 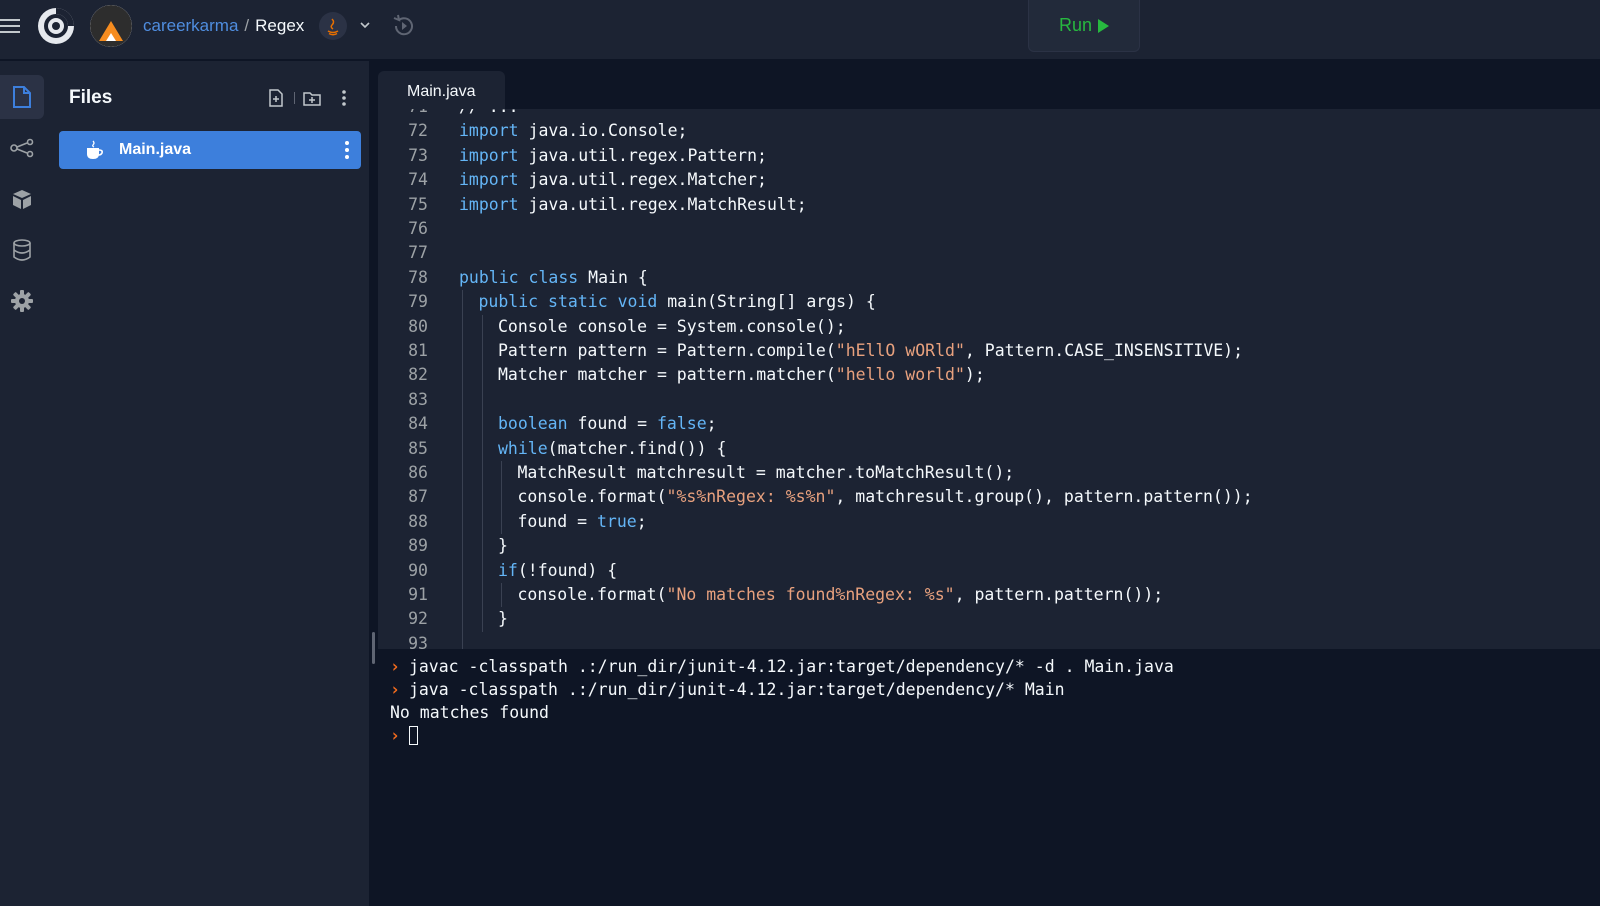 What do you see at coordinates (1075, 25) in the screenshot?
I see `run-label: Run` at bounding box center [1075, 25].